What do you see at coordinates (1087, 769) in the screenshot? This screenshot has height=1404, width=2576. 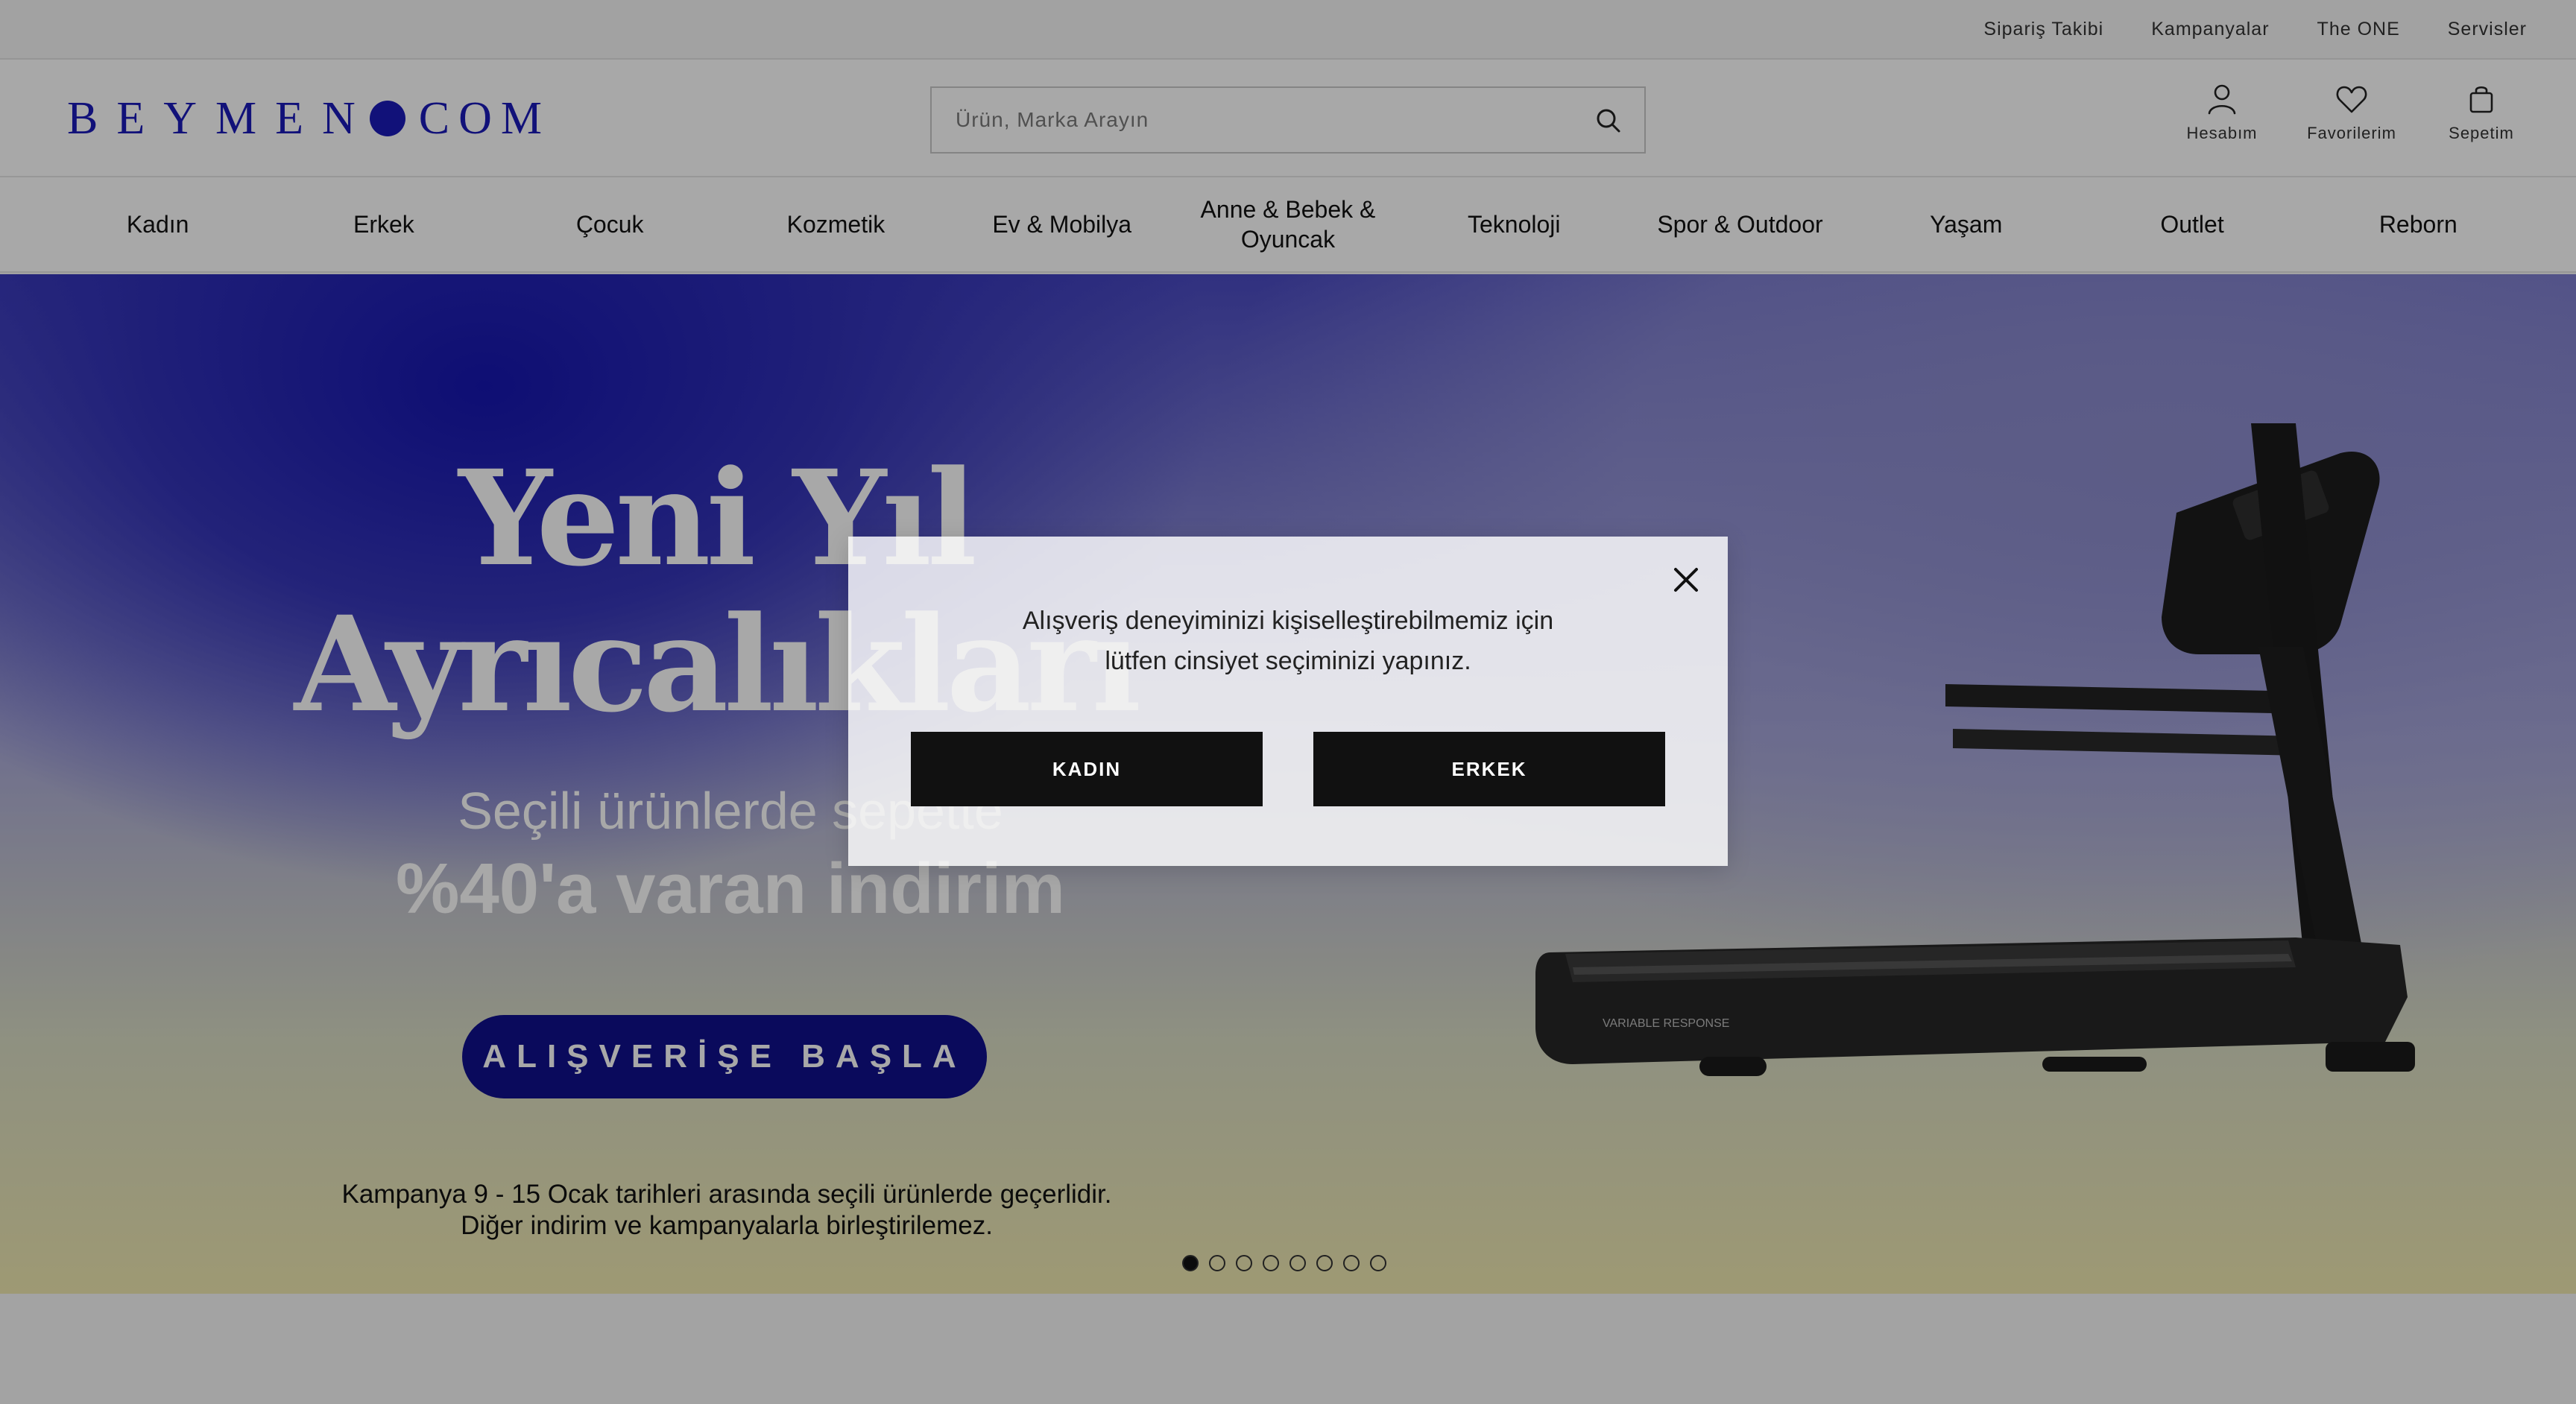 I see `select-women-button: KADIN` at bounding box center [1087, 769].